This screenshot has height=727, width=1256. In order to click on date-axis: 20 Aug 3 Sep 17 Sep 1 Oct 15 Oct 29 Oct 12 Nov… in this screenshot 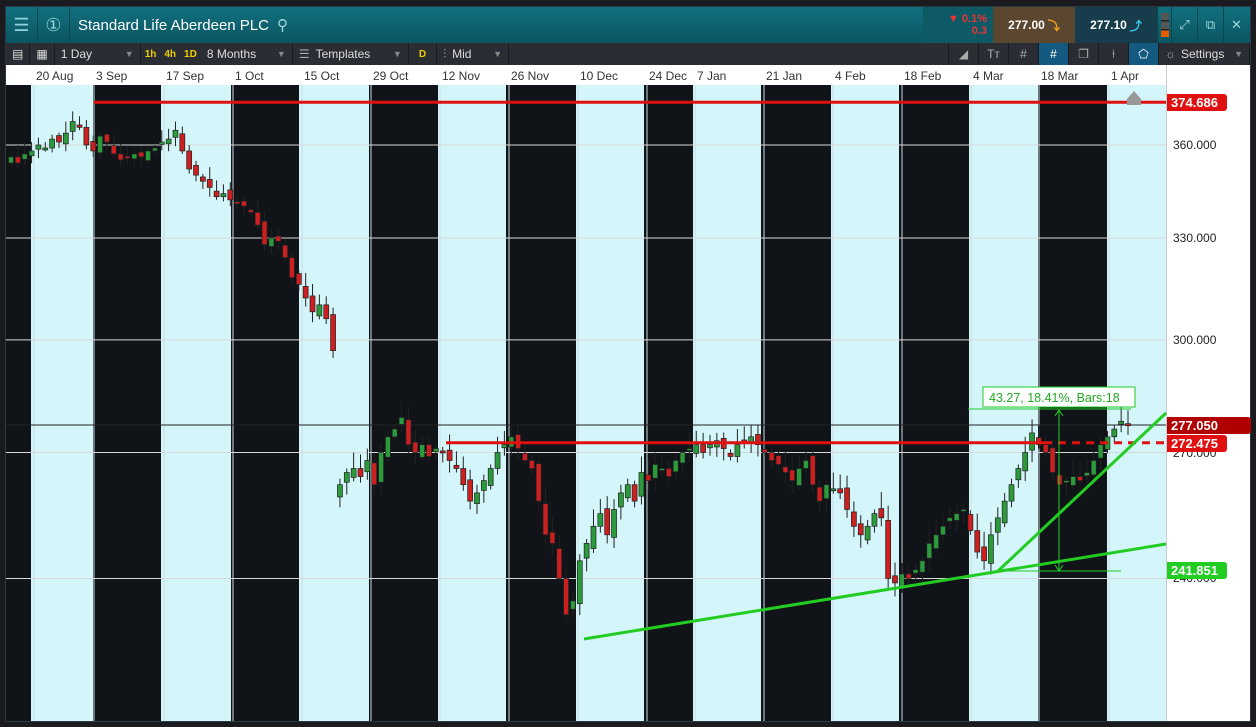, I will do `click(586, 75)`.